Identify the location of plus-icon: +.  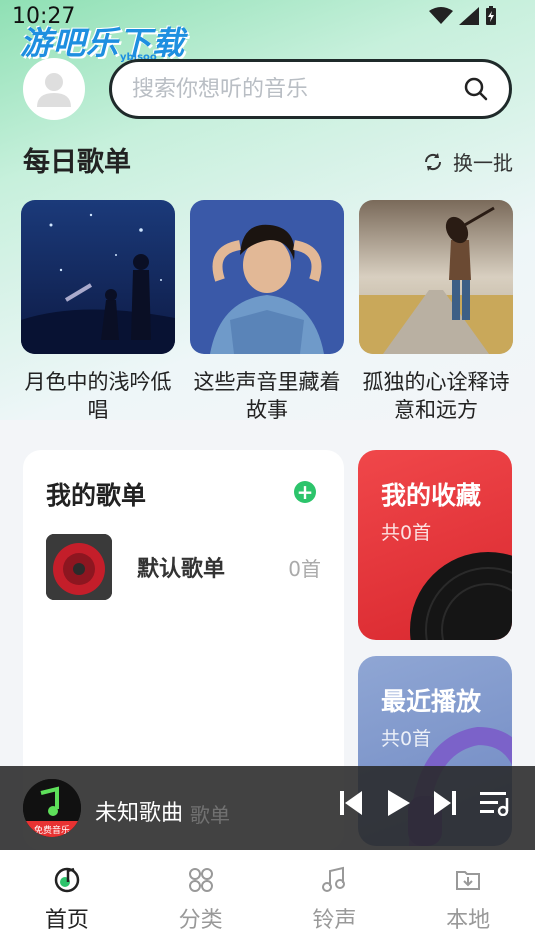
(305, 492).